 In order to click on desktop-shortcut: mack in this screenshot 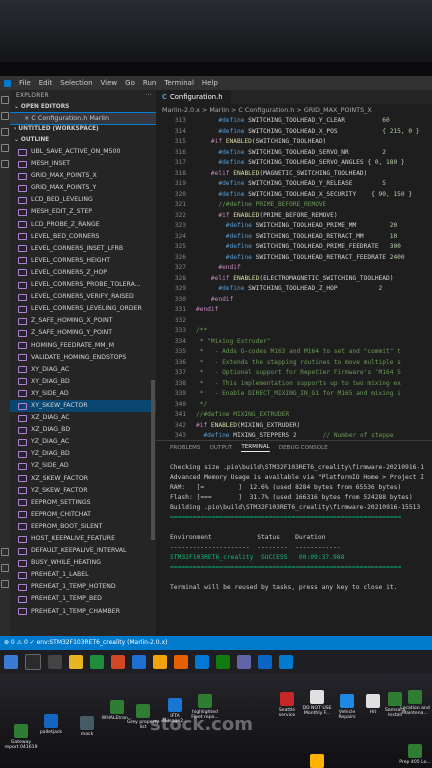, I will do `click(87, 726)`.